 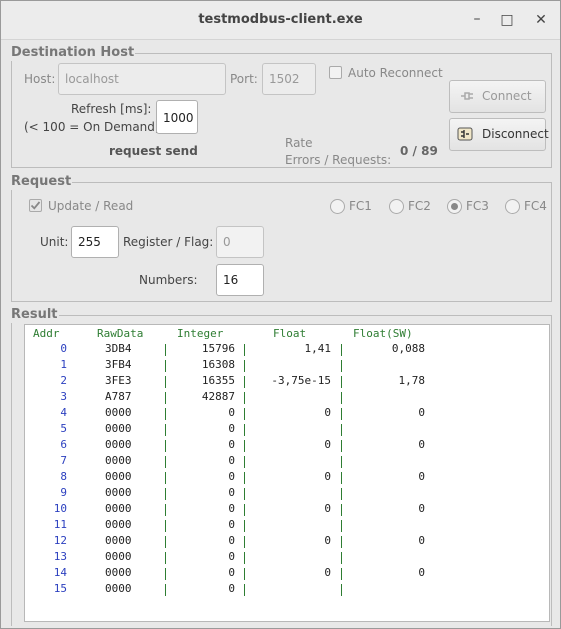 I want to click on title-bar: testmodbus-client.exe – □ ✕, so click(x=280, y=20).